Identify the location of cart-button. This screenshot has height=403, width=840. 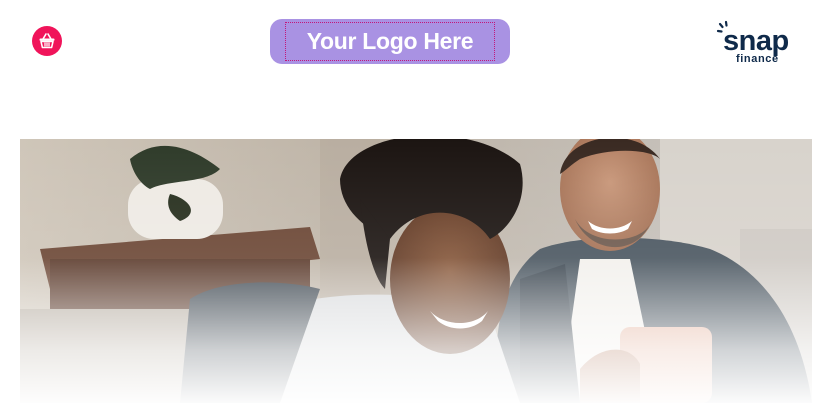
(47, 41).